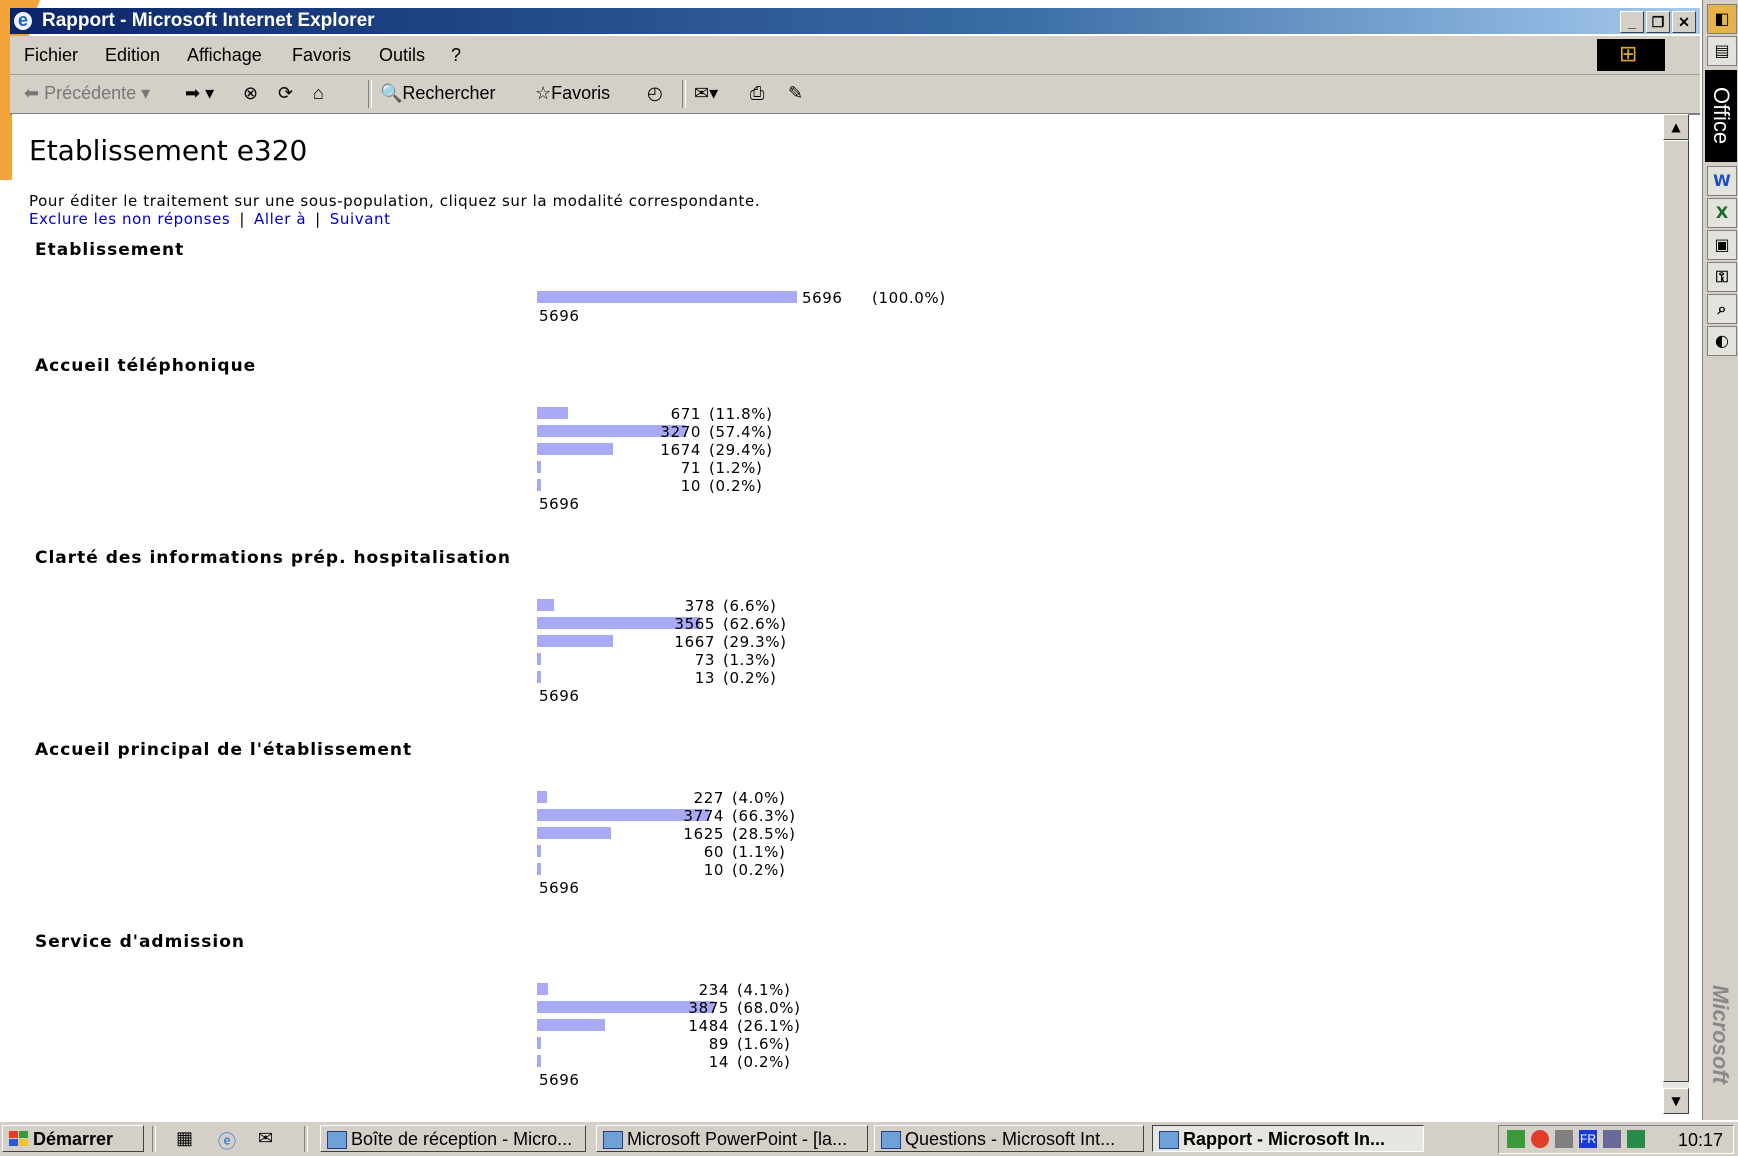  I want to click on exclude-nonresponse-link: Exclure les non réponses, so click(129, 219).